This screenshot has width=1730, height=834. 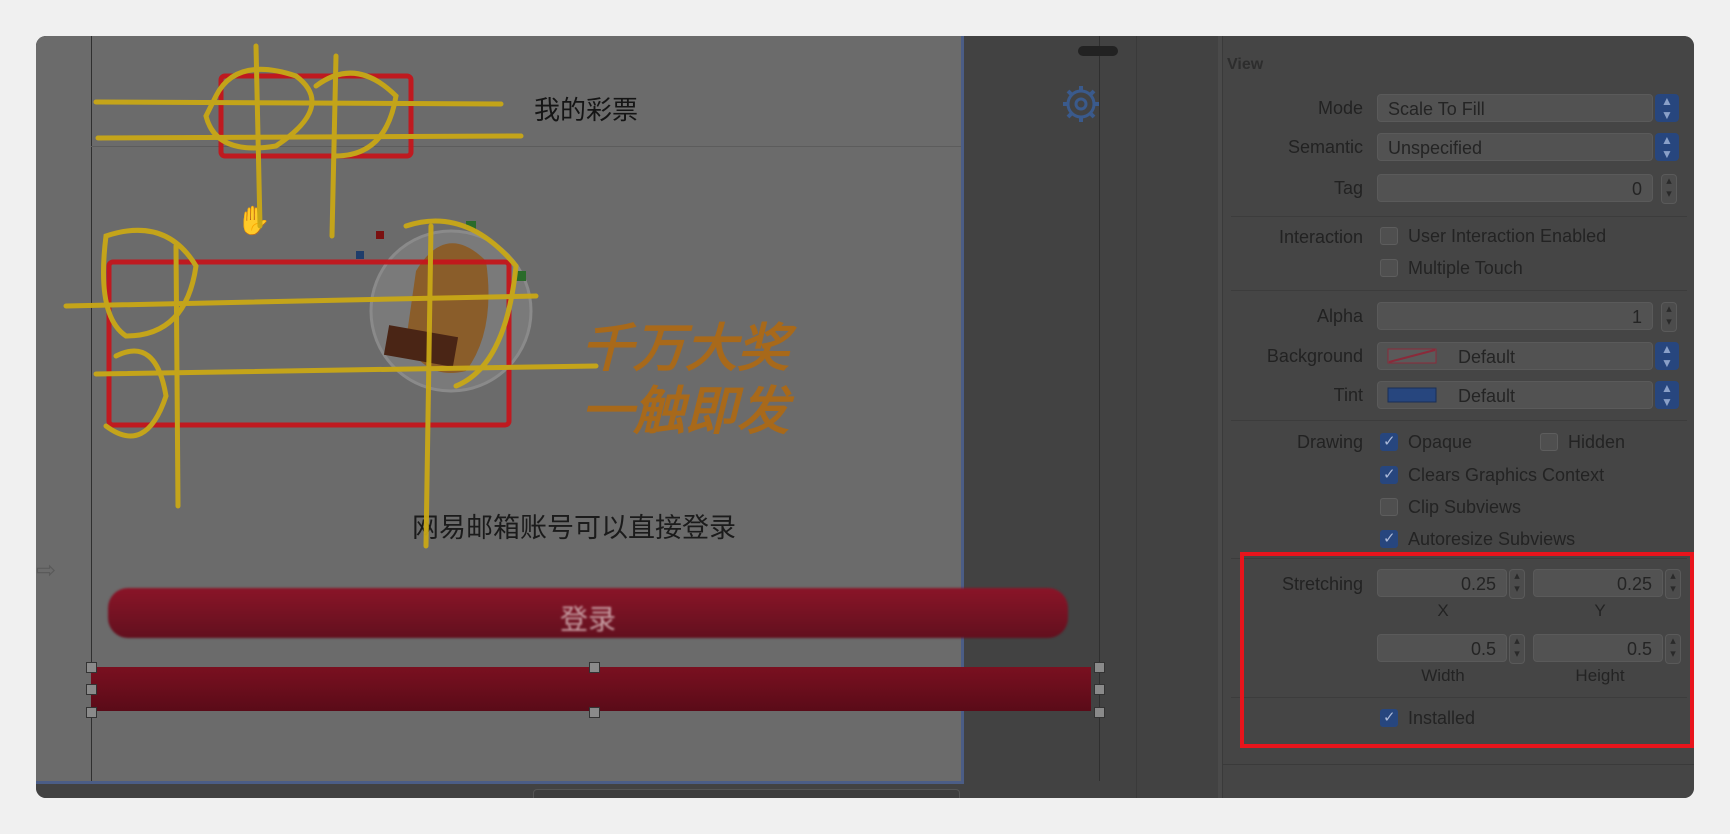 What do you see at coordinates (746, 793) in the screenshot?
I see `canvas-bottom-toolbar` at bounding box center [746, 793].